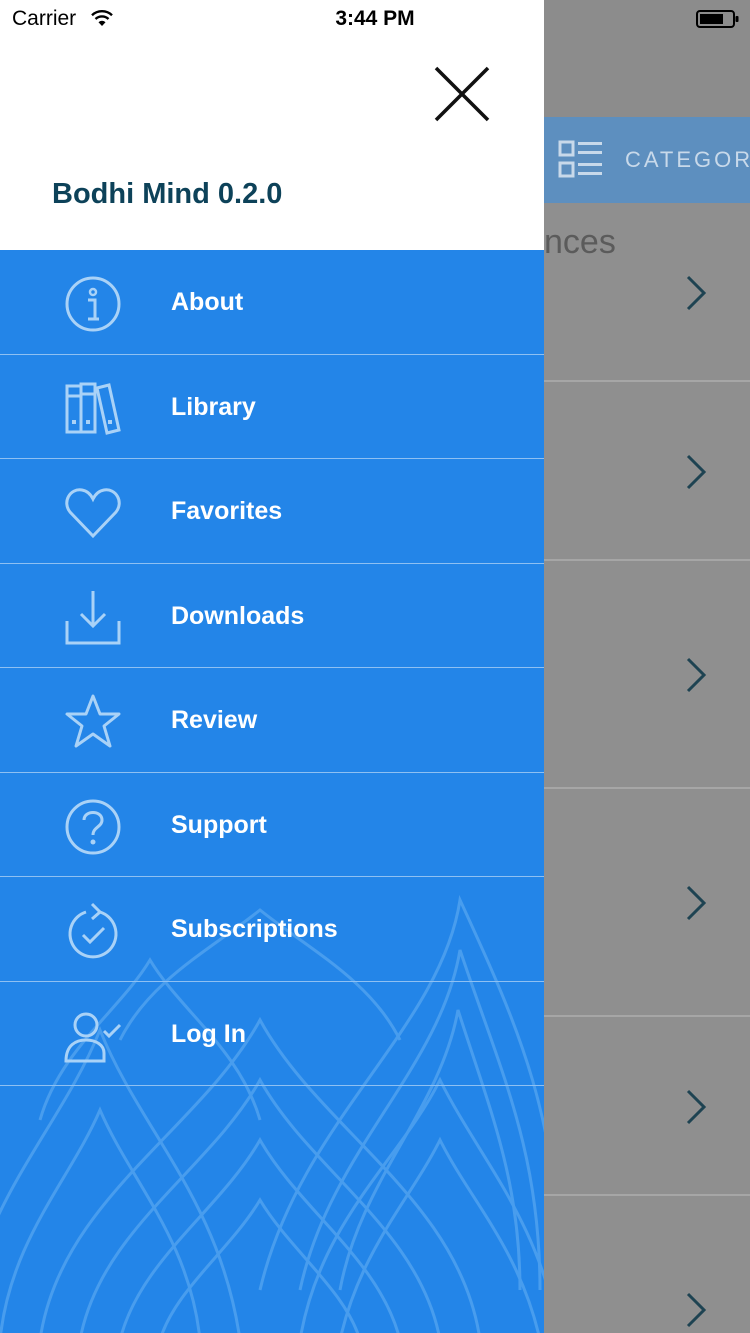 This screenshot has height=1333, width=750. Describe the element at coordinates (214, 720) in the screenshot. I see `menu-item-label: Review` at that location.